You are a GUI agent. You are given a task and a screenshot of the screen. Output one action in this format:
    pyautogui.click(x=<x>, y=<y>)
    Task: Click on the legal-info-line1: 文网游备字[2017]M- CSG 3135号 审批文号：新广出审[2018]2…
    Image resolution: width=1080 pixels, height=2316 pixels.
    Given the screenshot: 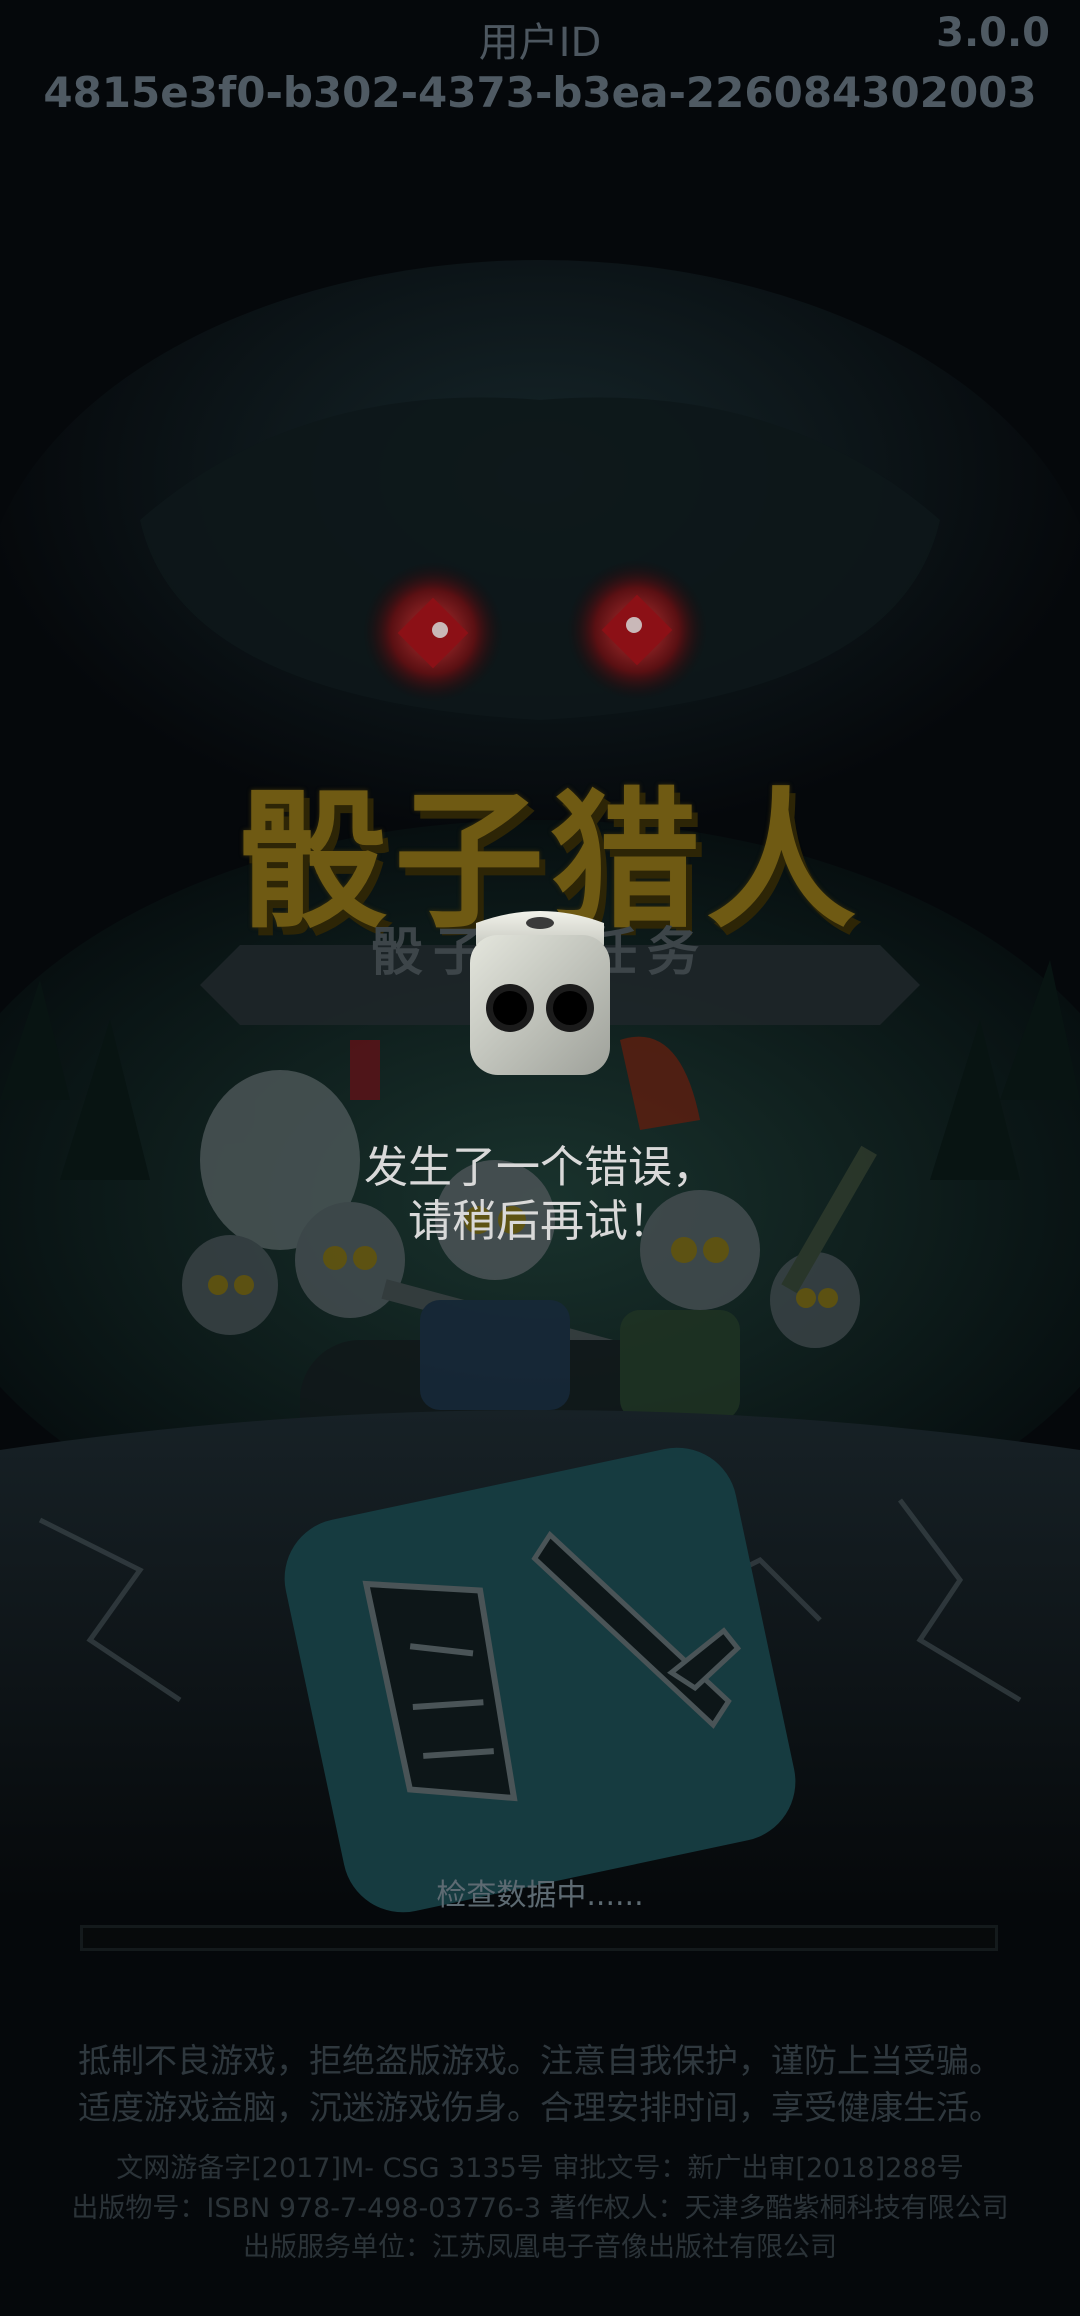 What is the action you would take?
    pyautogui.click(x=540, y=2168)
    